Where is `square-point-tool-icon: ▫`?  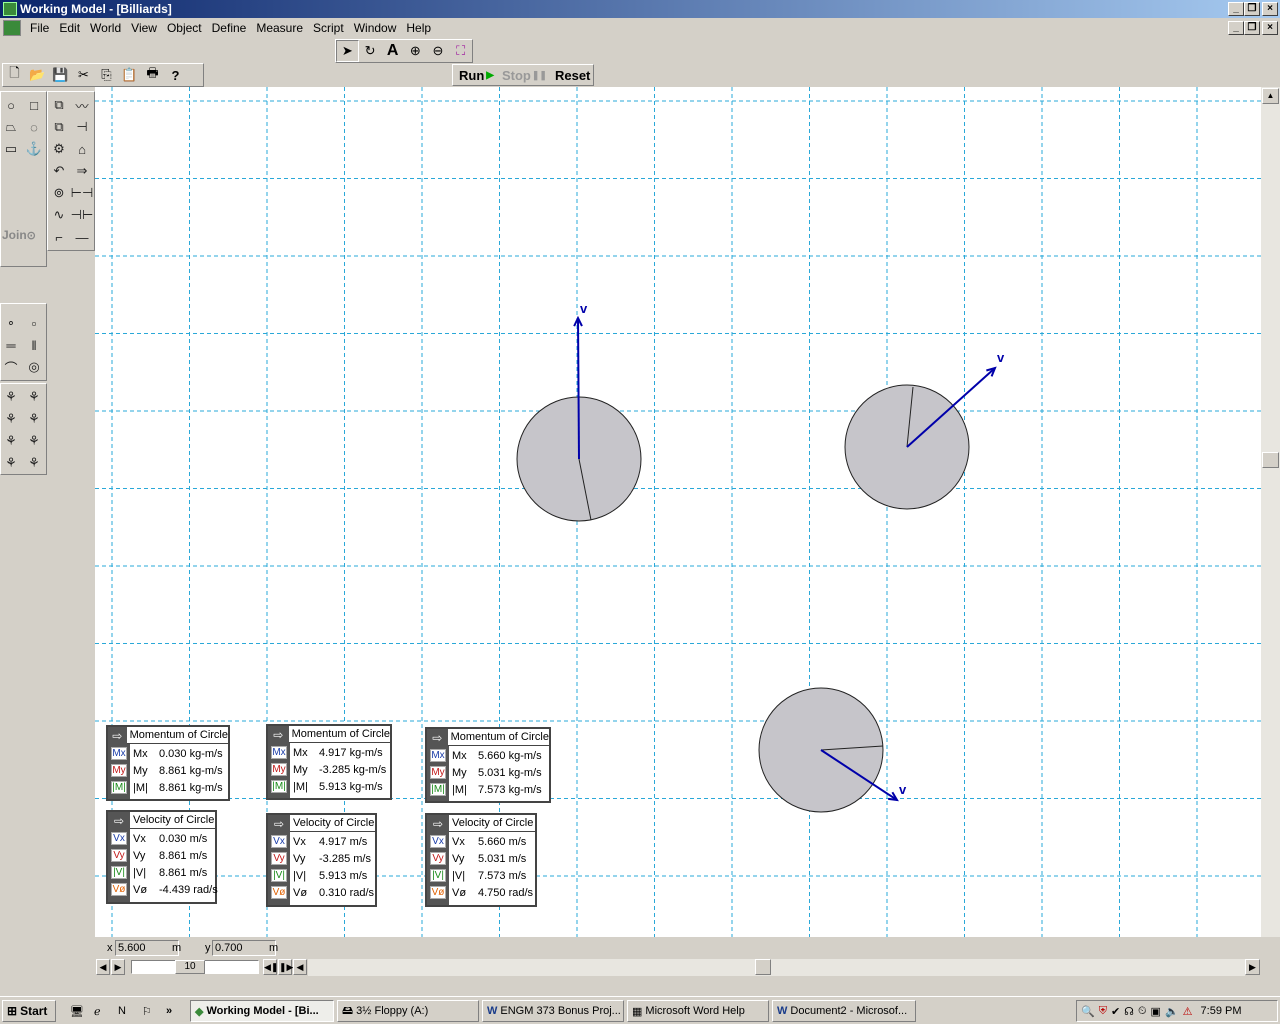 square-point-tool-icon: ▫ is located at coordinates (34, 323).